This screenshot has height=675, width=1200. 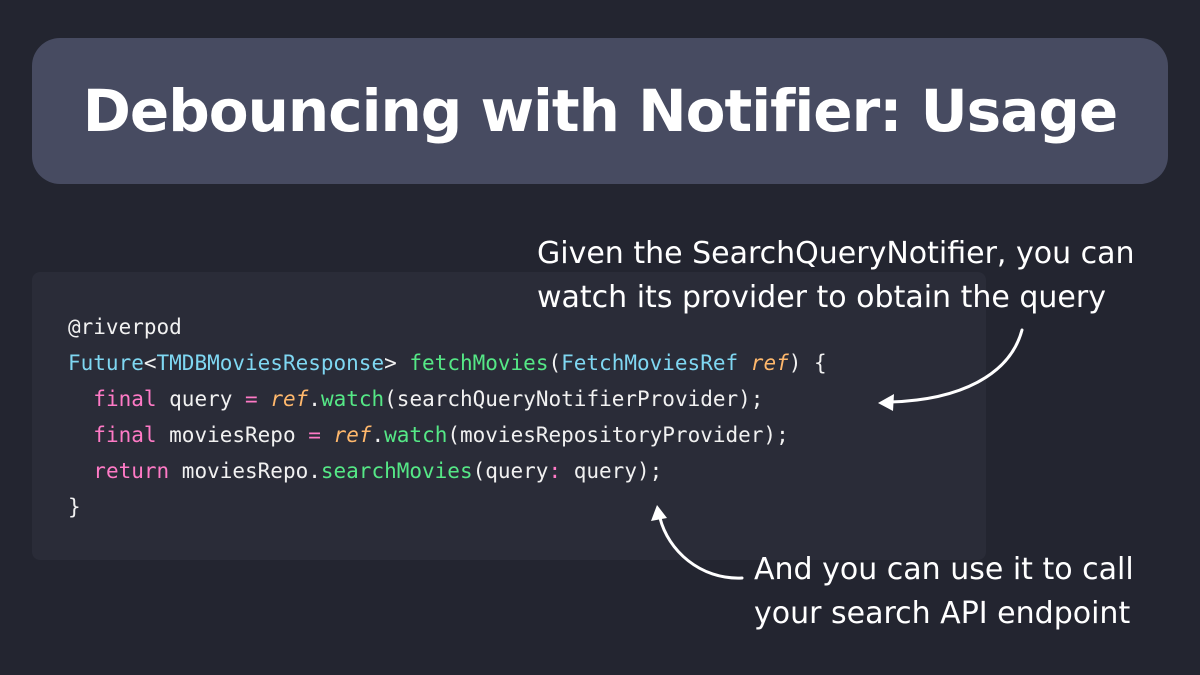 I want to click on code-token-keyword: :, so click(x=555, y=471).